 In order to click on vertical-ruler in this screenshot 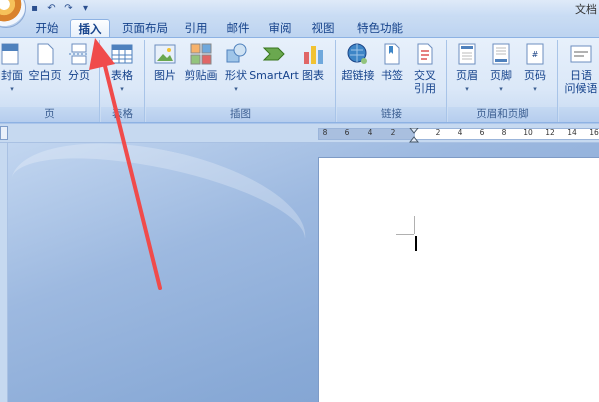, I will do `click(4, 272)`.